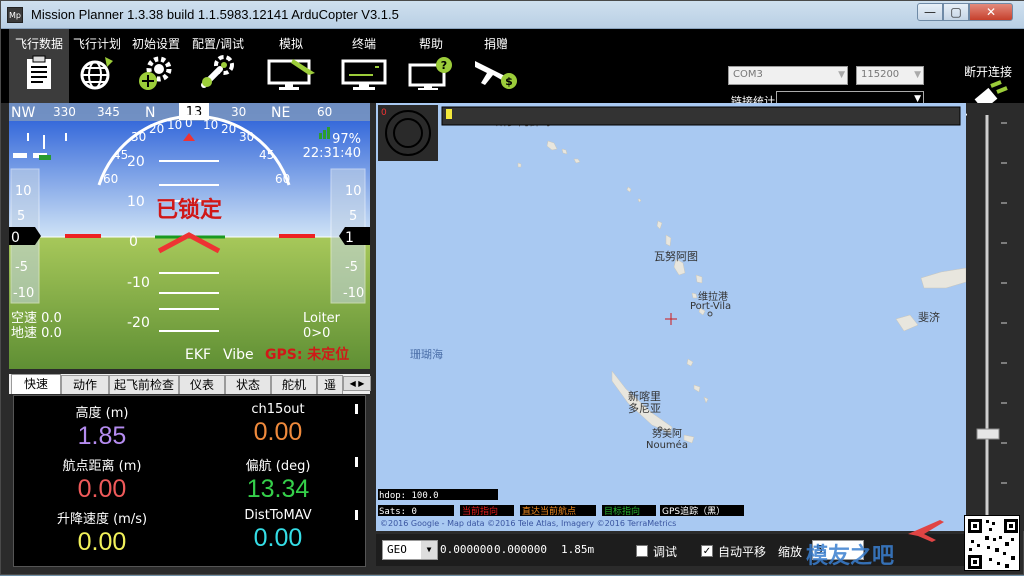 This screenshot has height=576, width=1024. Describe the element at coordinates (291, 74) in the screenshot. I see `monitor-plane-icon` at that location.